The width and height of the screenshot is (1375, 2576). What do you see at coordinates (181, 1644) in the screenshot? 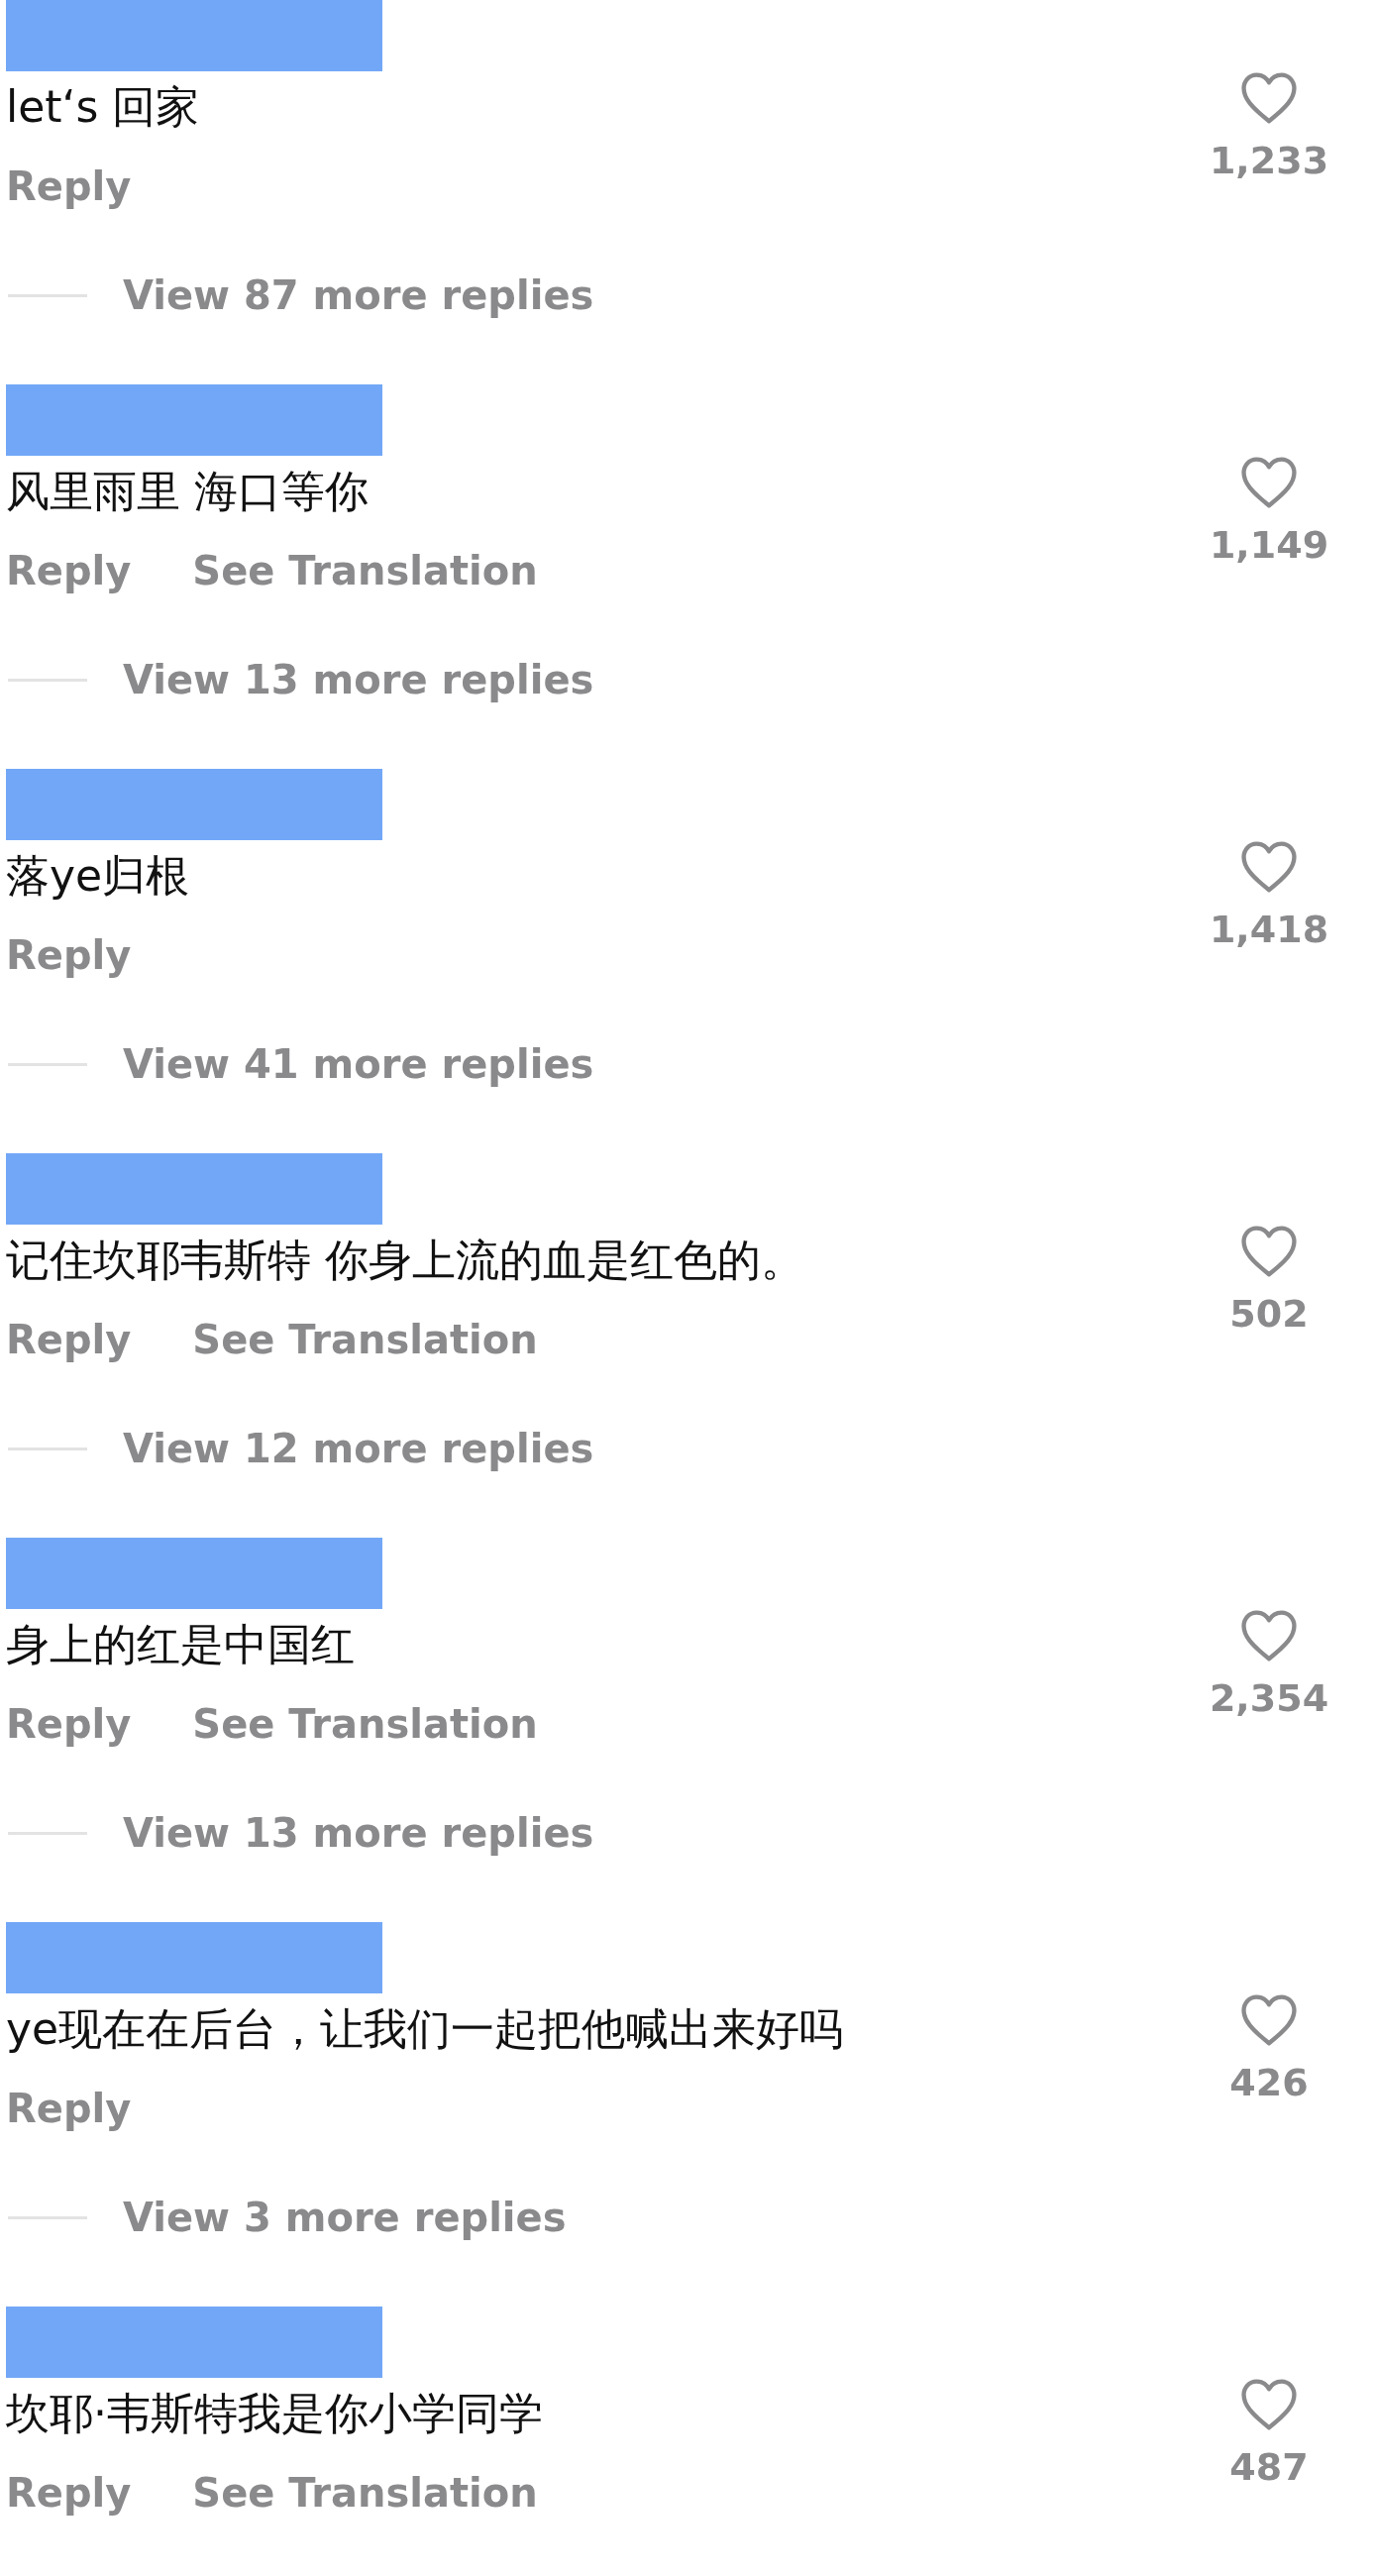
I see `comment-text: 身上的红是中国红` at bounding box center [181, 1644].